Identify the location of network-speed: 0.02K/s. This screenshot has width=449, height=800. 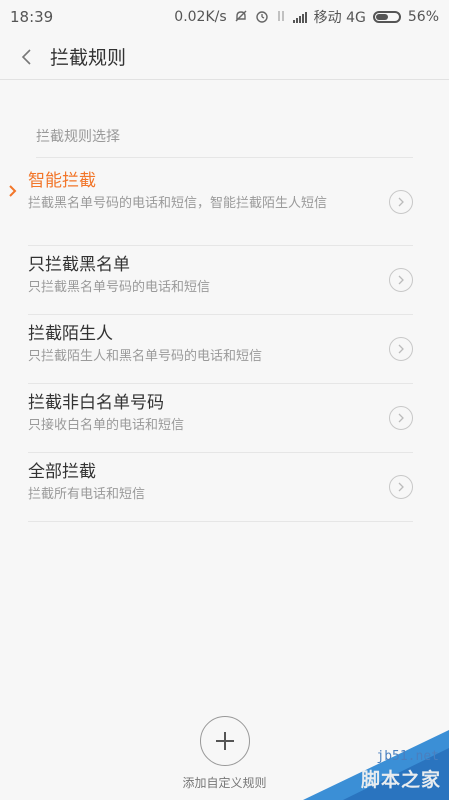
(200, 17).